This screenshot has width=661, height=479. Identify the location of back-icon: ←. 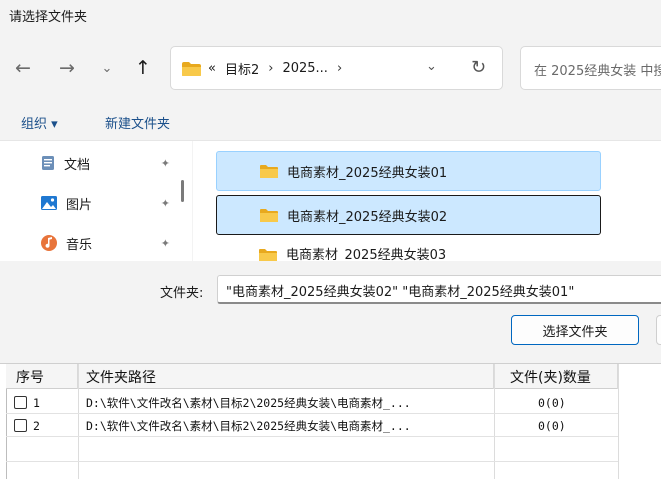
(23, 68).